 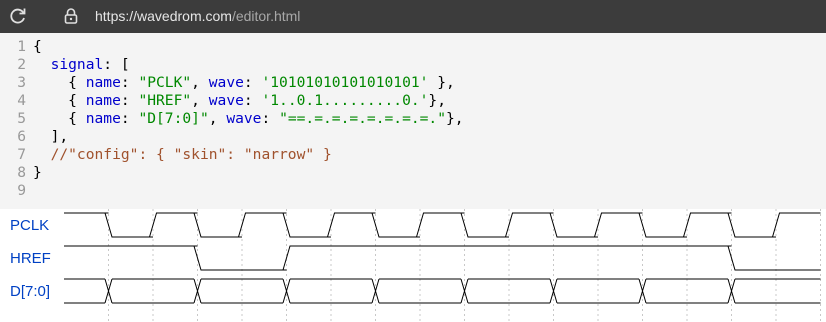 I want to click on signal-label: D[7:0], so click(x=30, y=291).